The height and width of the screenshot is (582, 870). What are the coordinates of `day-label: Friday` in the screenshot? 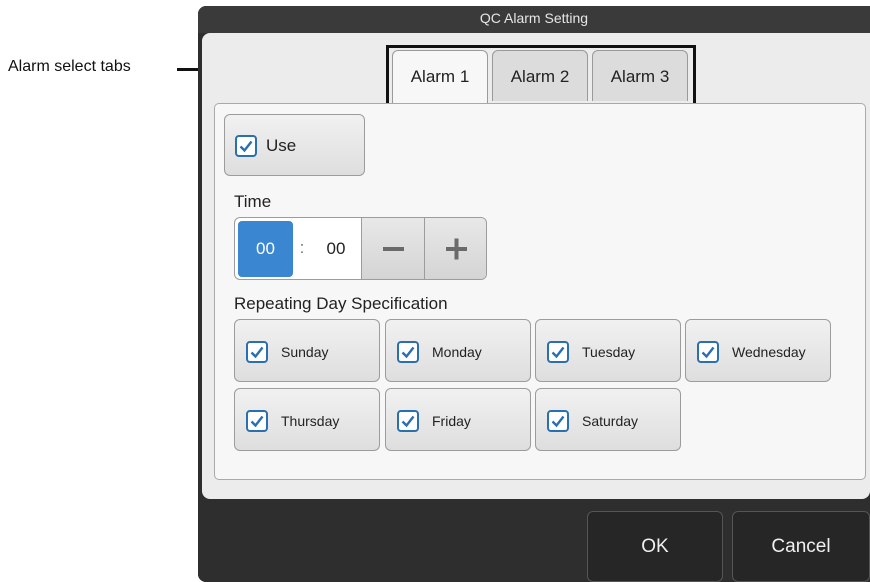 It's located at (451, 421).